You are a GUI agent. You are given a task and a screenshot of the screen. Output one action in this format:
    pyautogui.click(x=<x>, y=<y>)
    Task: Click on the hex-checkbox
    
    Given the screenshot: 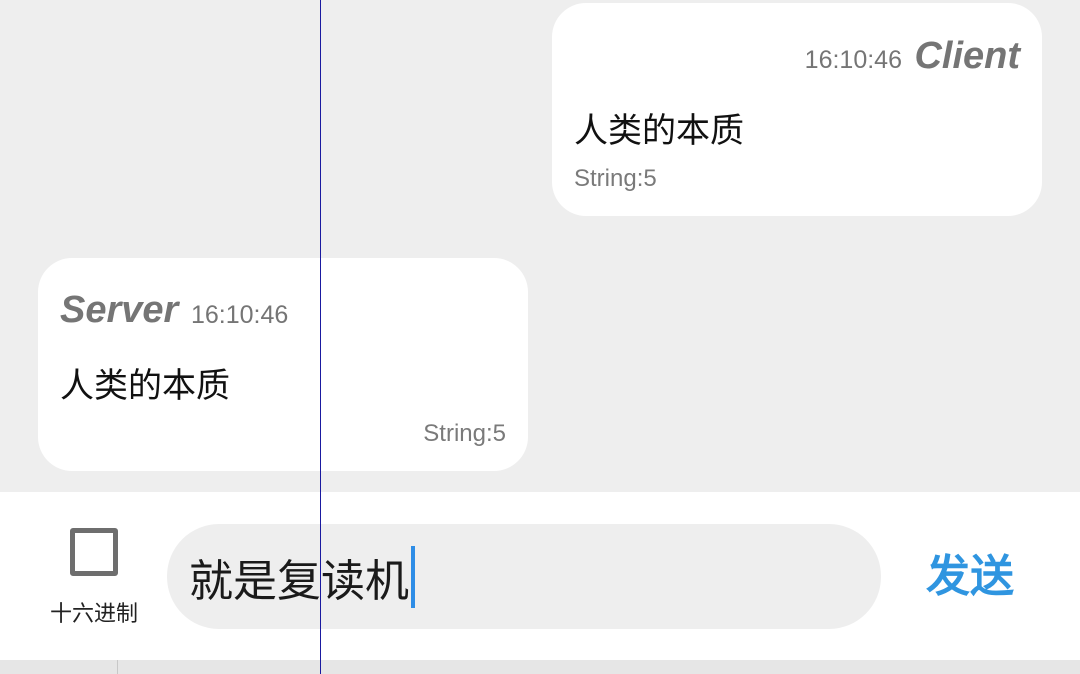 What is the action you would take?
    pyautogui.click(x=94, y=552)
    